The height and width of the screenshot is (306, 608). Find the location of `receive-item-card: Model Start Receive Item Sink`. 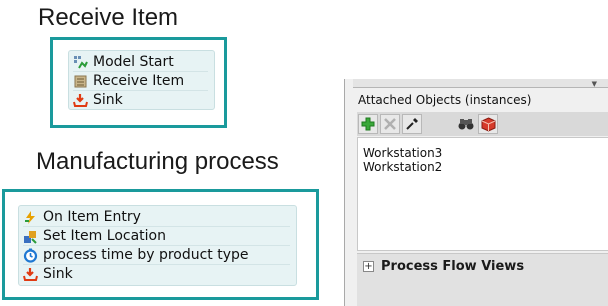

receive-item-card: Model Start Receive Item Sink is located at coordinates (141, 80).